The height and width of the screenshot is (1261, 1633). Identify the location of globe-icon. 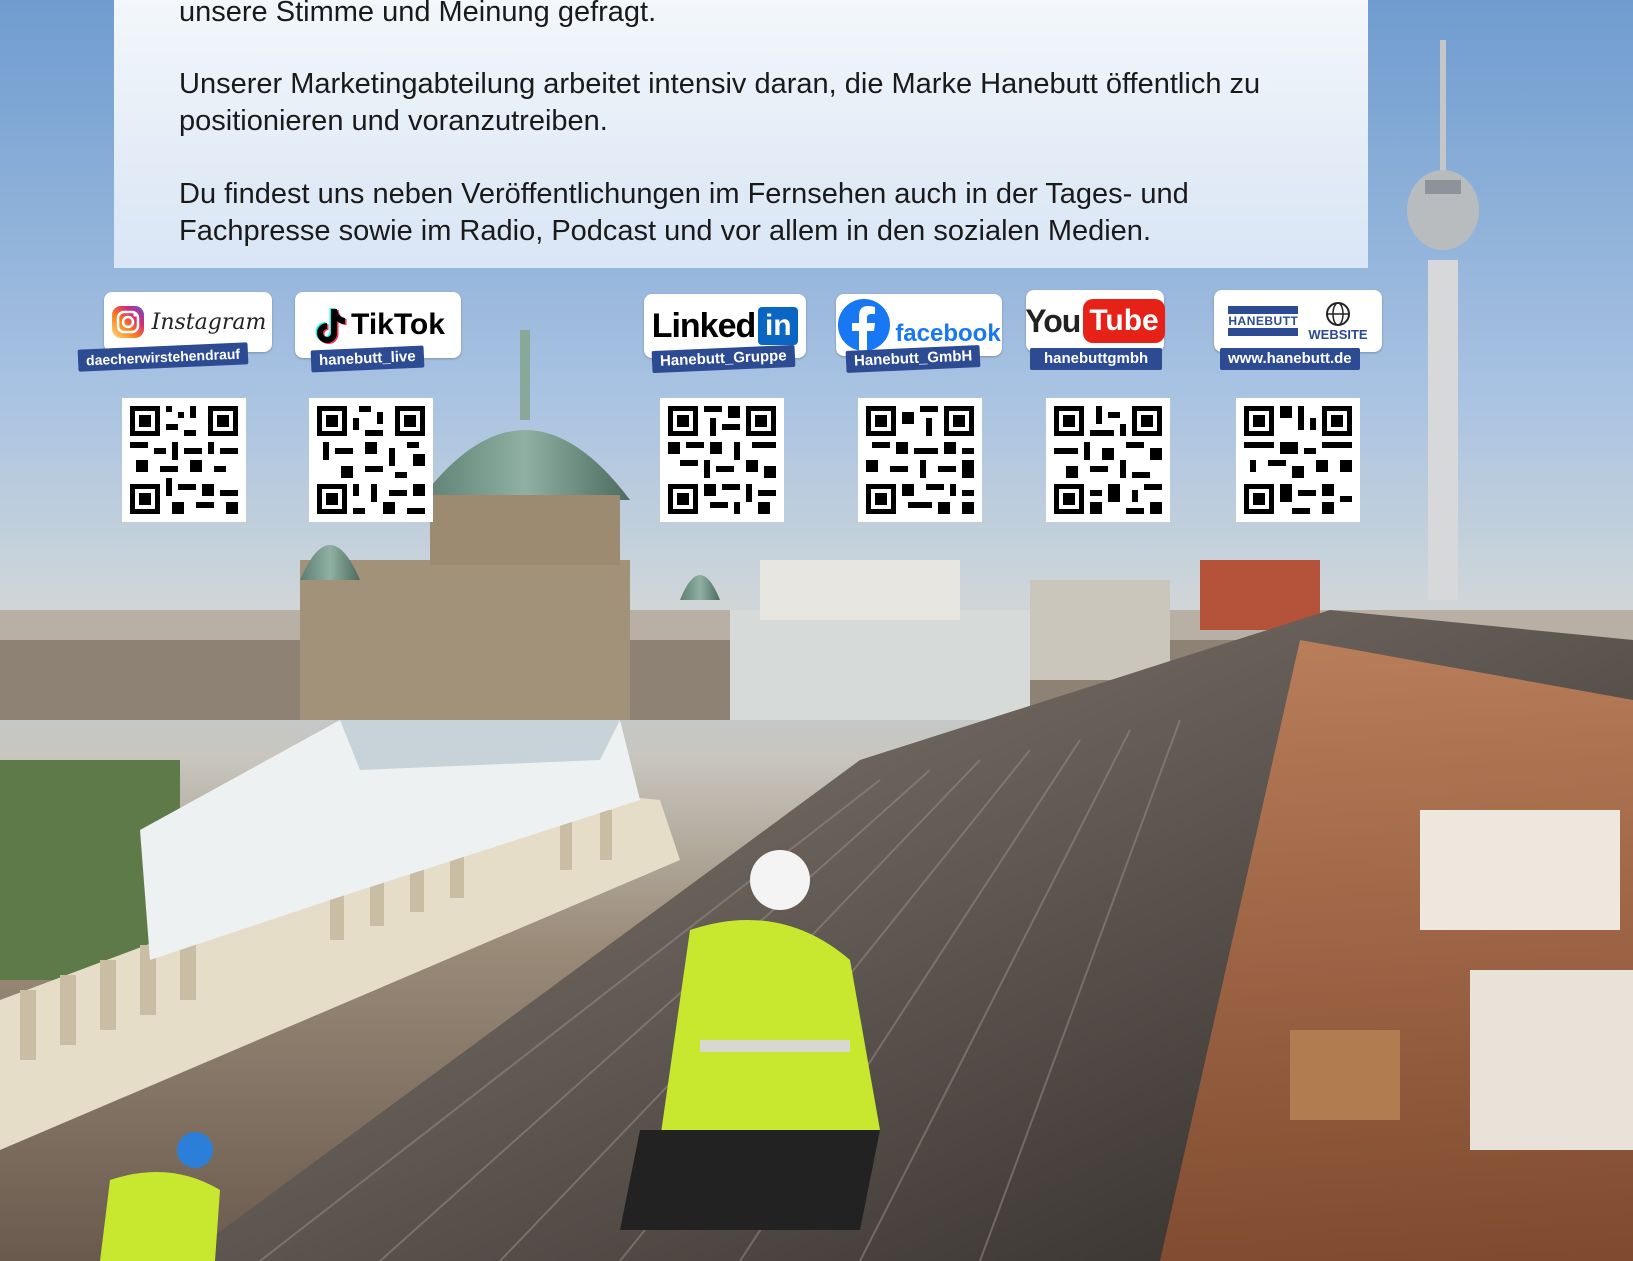
(1337, 313).